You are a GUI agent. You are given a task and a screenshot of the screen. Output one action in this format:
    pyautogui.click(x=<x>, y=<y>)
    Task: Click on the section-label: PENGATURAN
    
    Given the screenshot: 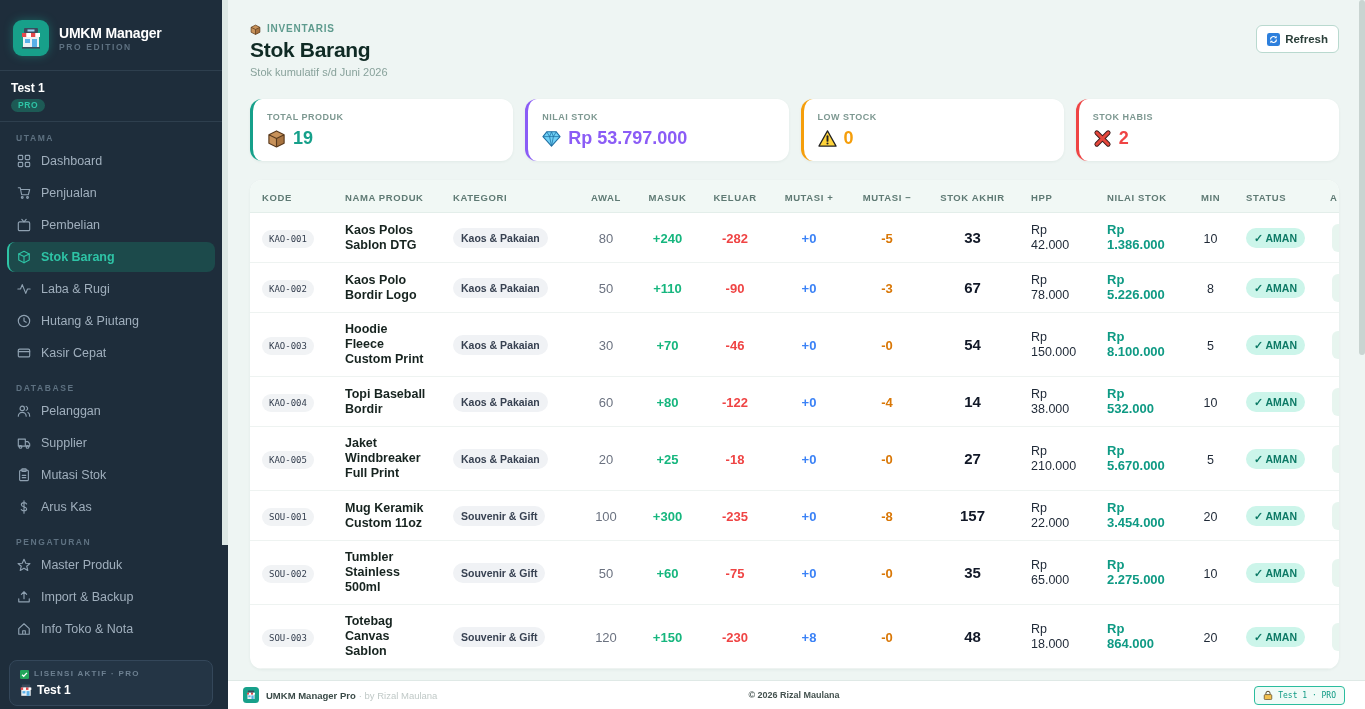 What is the action you would take?
    pyautogui.click(x=54, y=542)
    